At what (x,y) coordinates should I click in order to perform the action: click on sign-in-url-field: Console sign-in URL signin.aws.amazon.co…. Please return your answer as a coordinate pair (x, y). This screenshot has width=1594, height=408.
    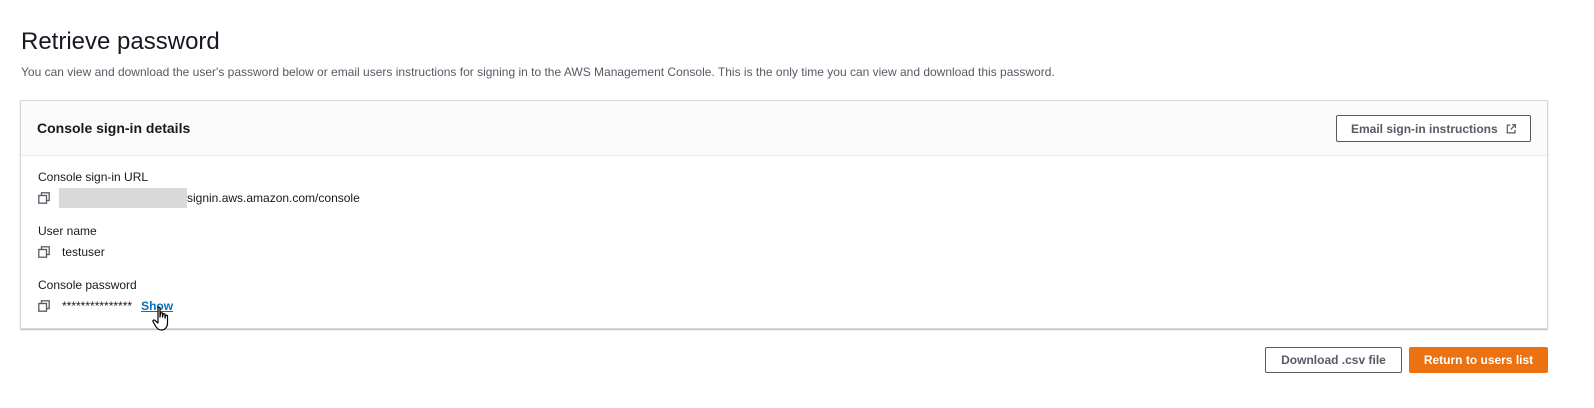
    Looking at the image, I should click on (199, 189).